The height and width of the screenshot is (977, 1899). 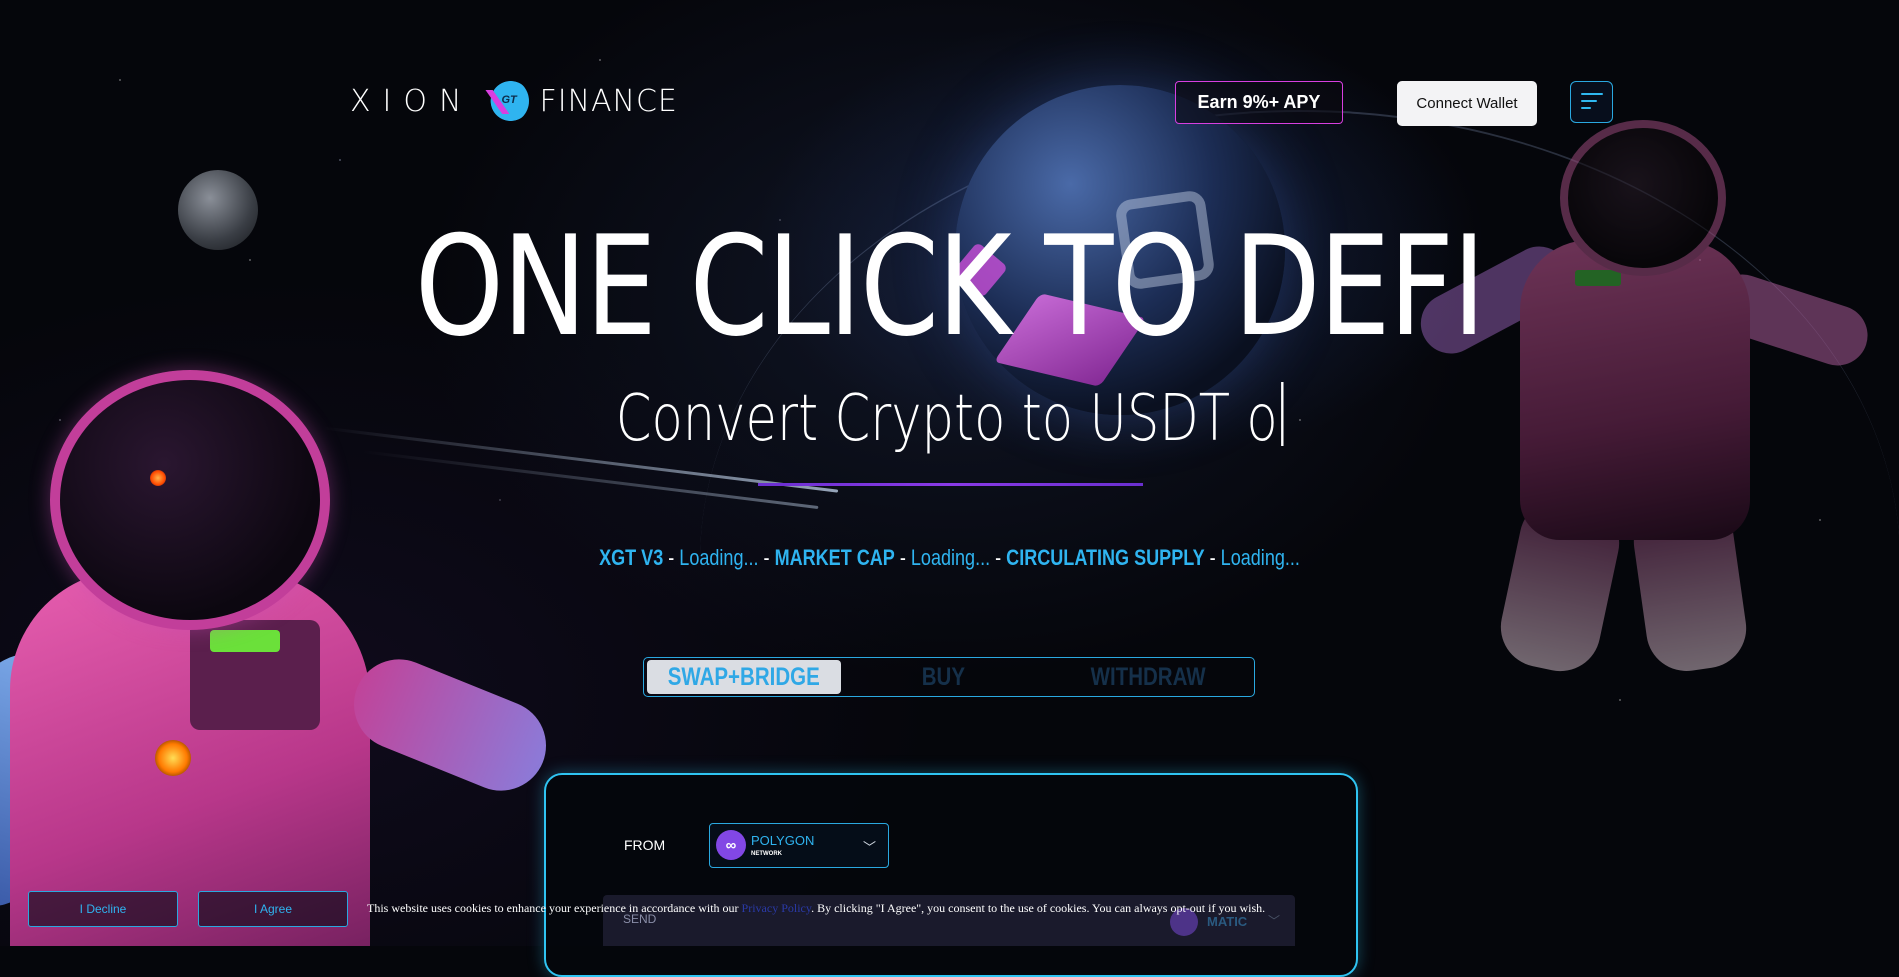 I want to click on site-logo: XION GT FINANCE, so click(x=514, y=101).